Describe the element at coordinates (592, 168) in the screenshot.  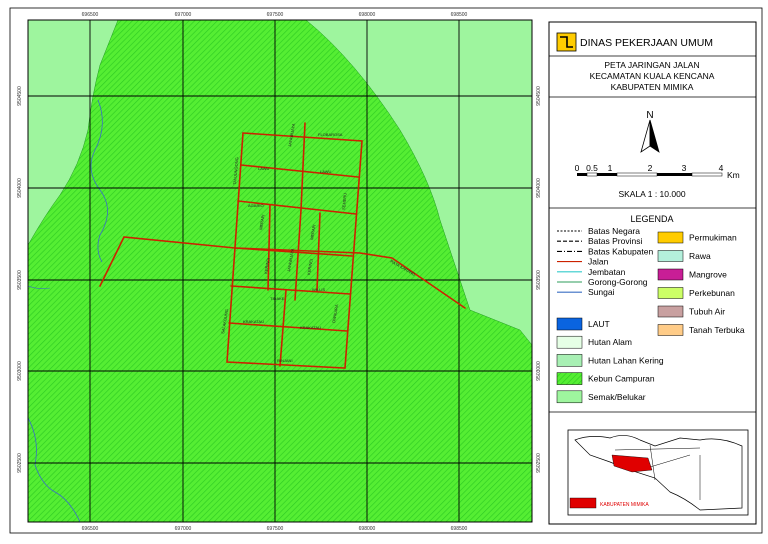
I see `scale-tick-label: 0.5` at that location.